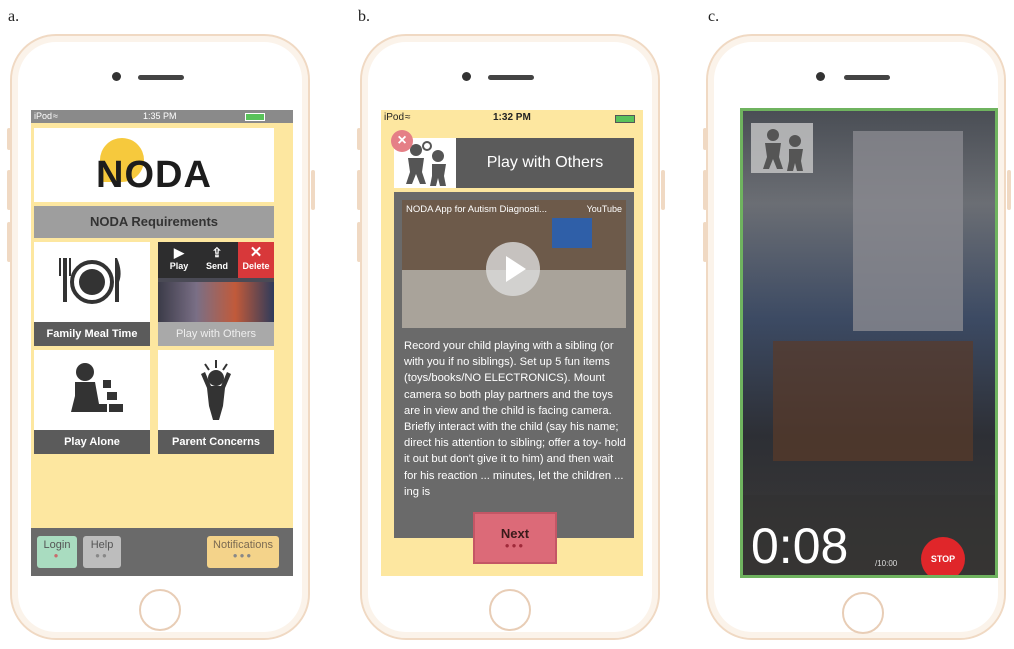 Image resolution: width=1014 pixels, height=649 pixels. What do you see at coordinates (92, 282) in the screenshot?
I see `plate-icon` at bounding box center [92, 282].